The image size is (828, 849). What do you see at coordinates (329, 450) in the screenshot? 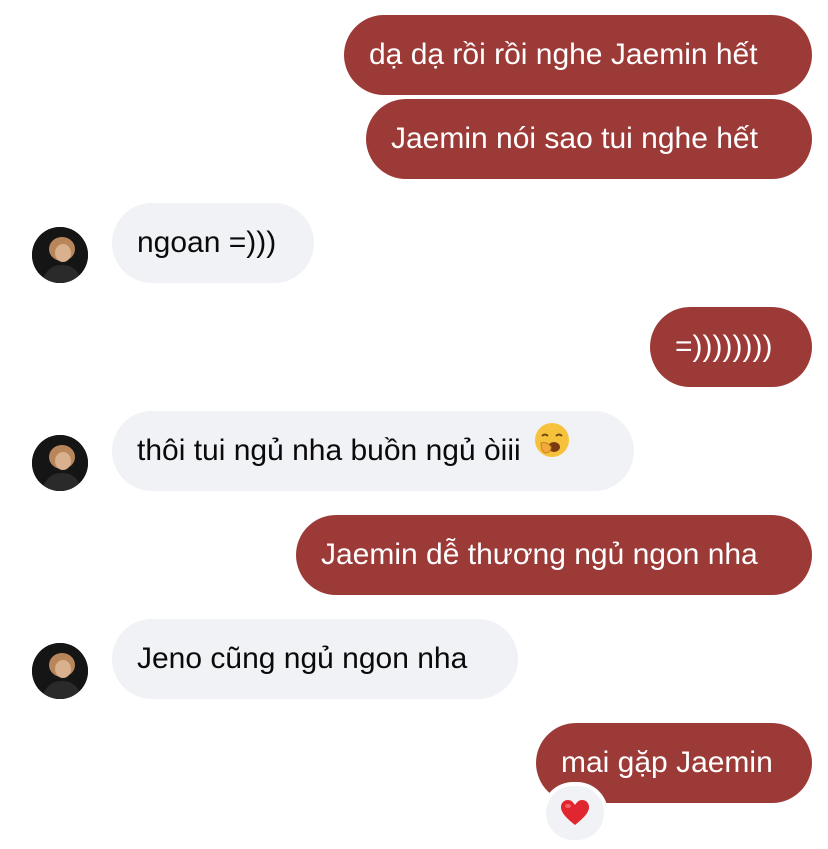
I see `message-text: thôi tui ngủ nha buồn ngủ òiii` at bounding box center [329, 450].